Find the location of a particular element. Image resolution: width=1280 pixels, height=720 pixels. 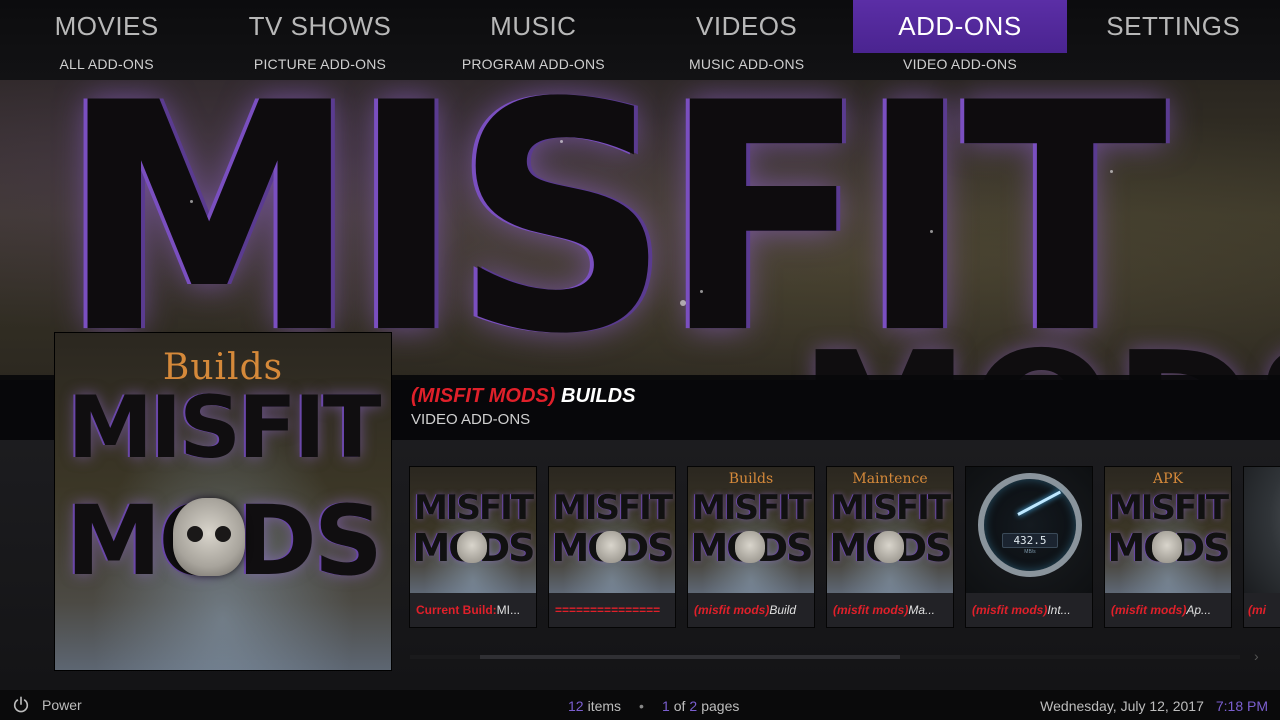

submenu-music-add-ons: MUSIC ADD-ONS is located at coordinates (746, 68).